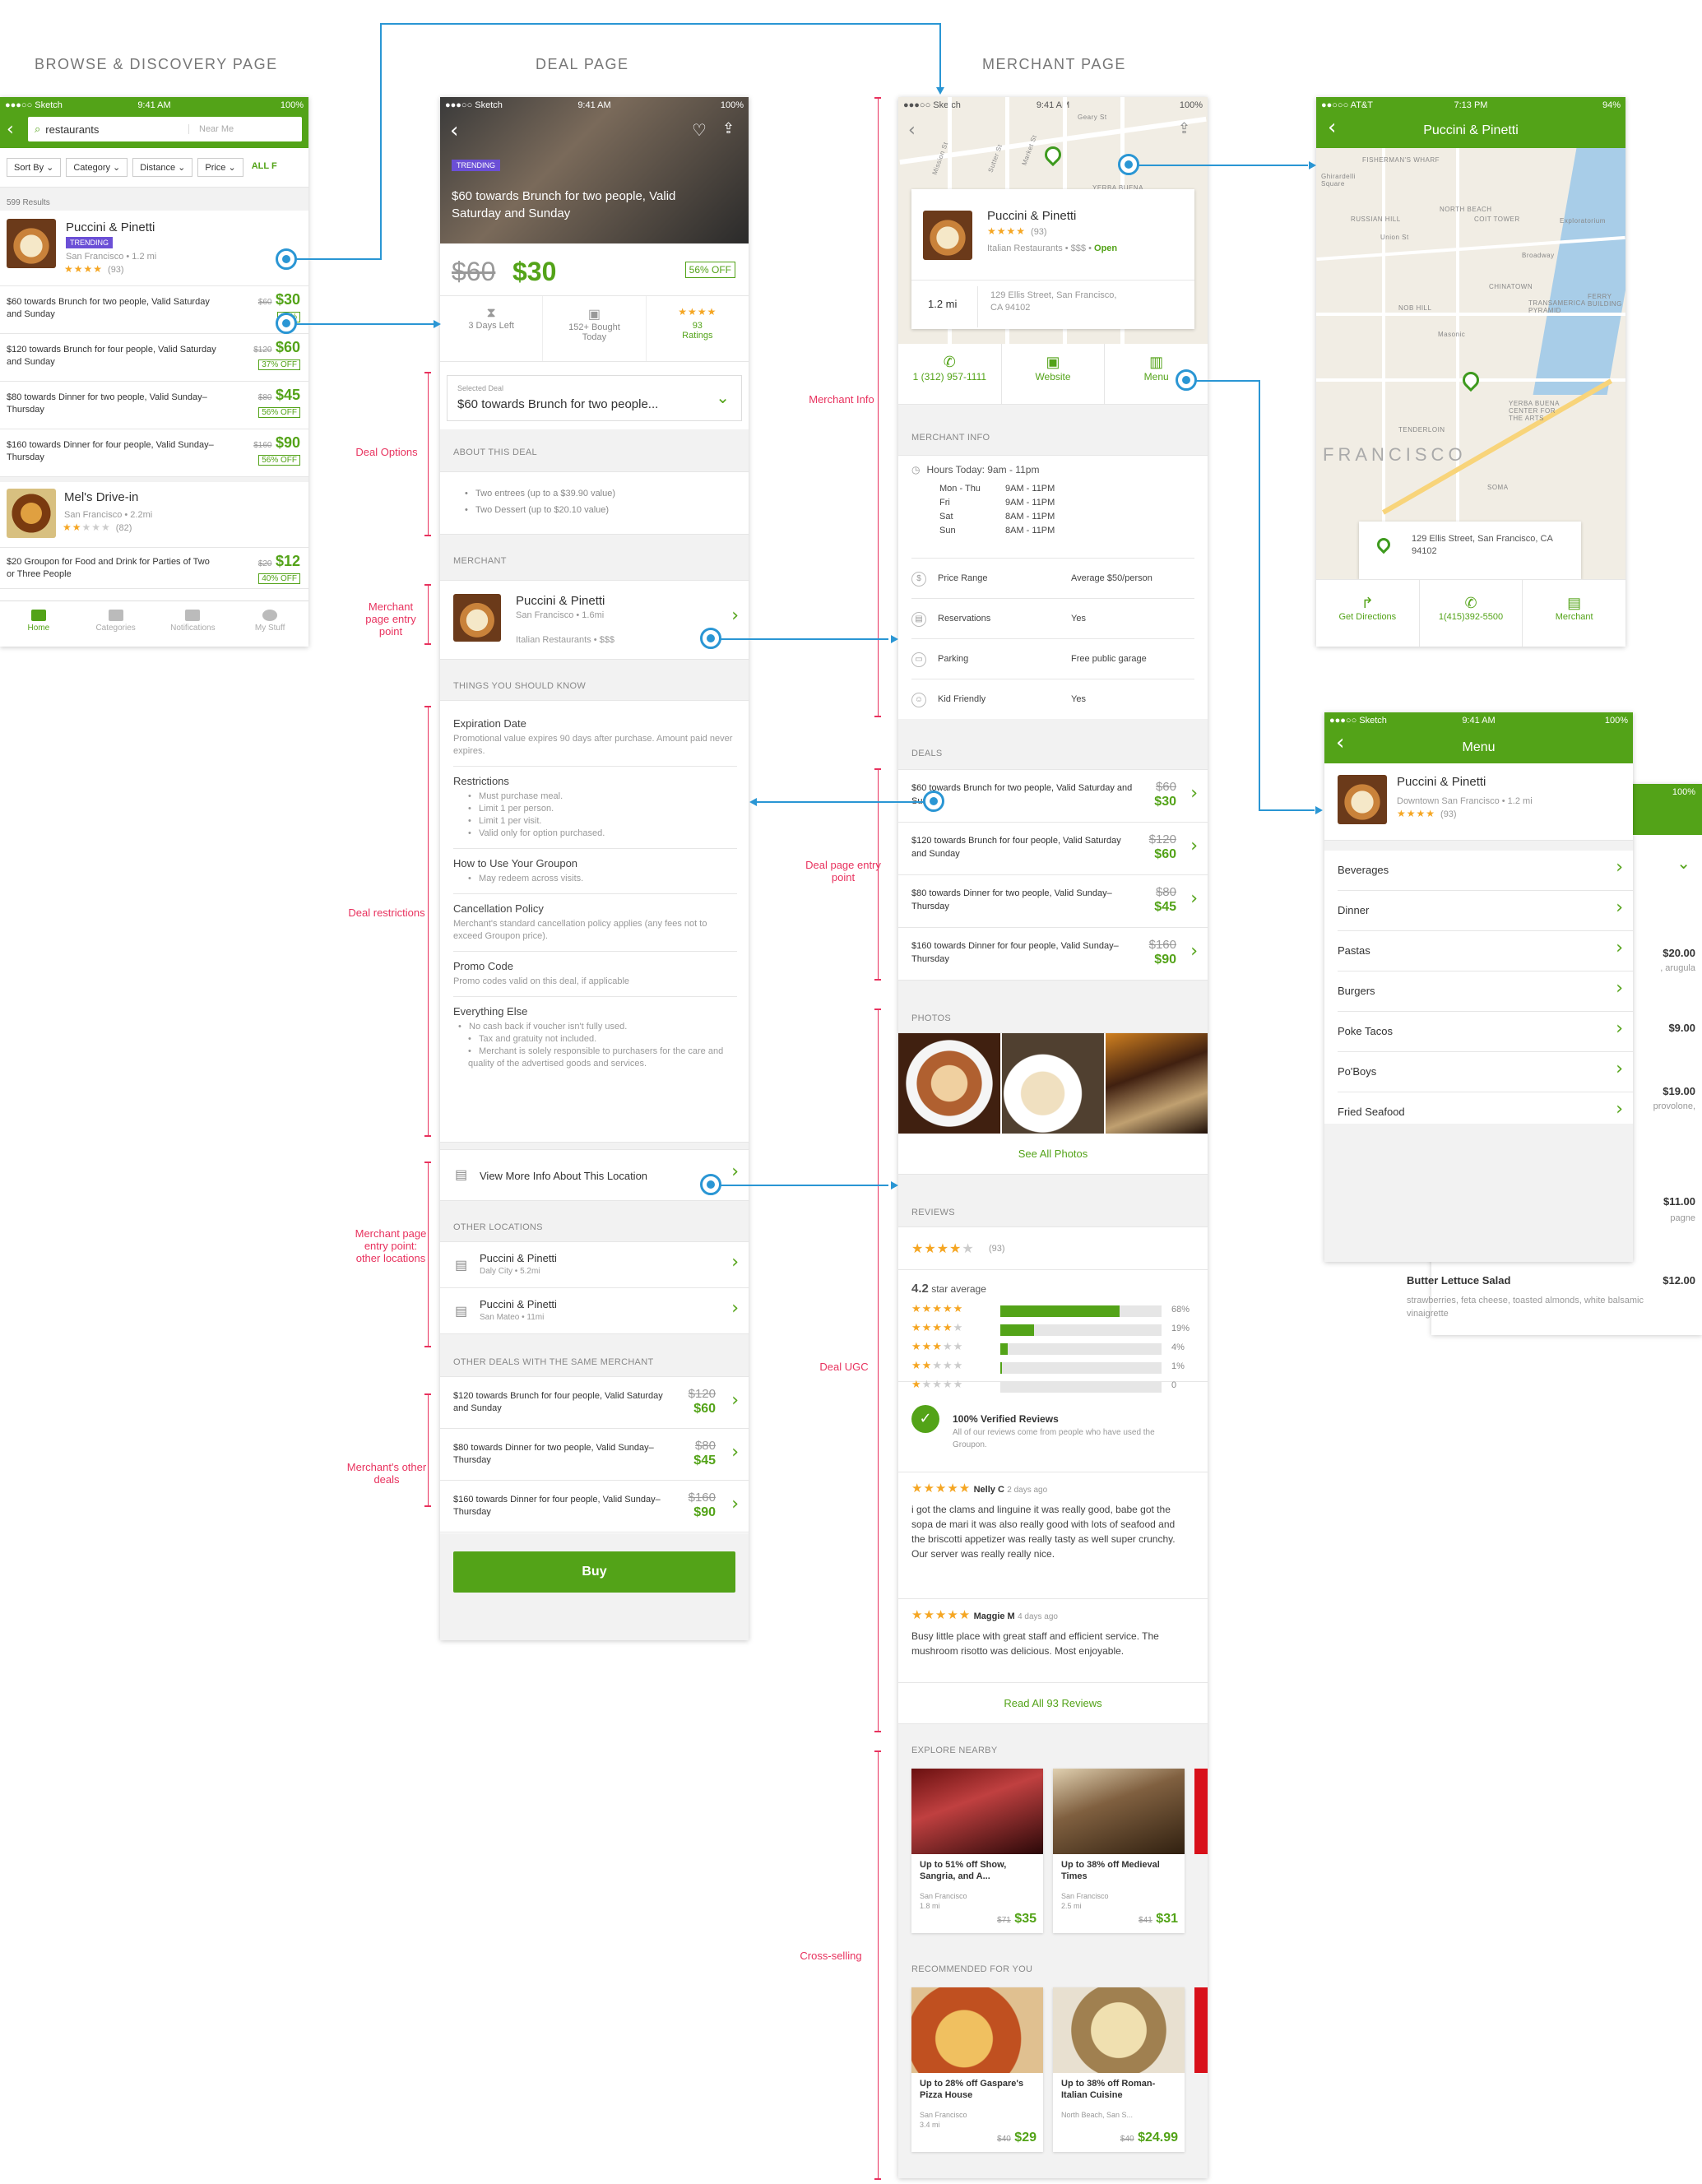 This screenshot has width=1702, height=2184. What do you see at coordinates (918, 579) in the screenshot?
I see `dollar-icon: $` at bounding box center [918, 579].